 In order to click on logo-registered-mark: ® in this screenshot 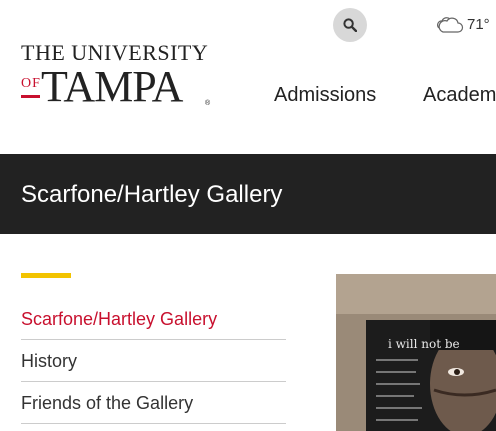, I will do `click(208, 103)`.